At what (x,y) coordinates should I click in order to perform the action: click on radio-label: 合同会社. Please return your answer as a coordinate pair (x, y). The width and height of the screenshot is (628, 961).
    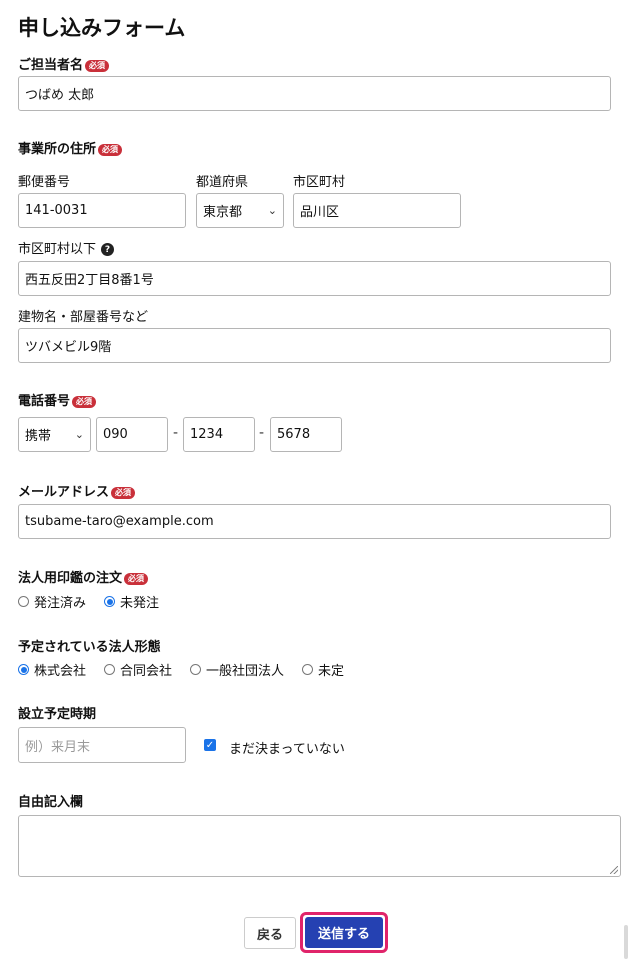
    Looking at the image, I should click on (146, 671).